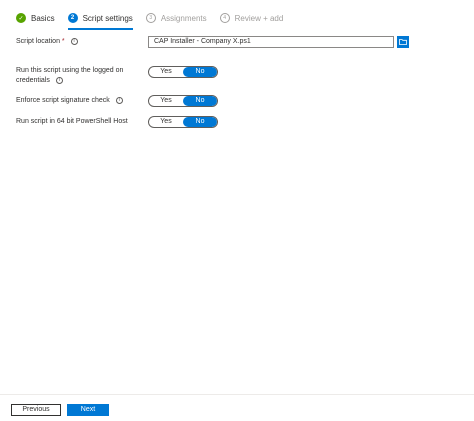  What do you see at coordinates (150, 18) in the screenshot?
I see `step-number-icon: 3` at bounding box center [150, 18].